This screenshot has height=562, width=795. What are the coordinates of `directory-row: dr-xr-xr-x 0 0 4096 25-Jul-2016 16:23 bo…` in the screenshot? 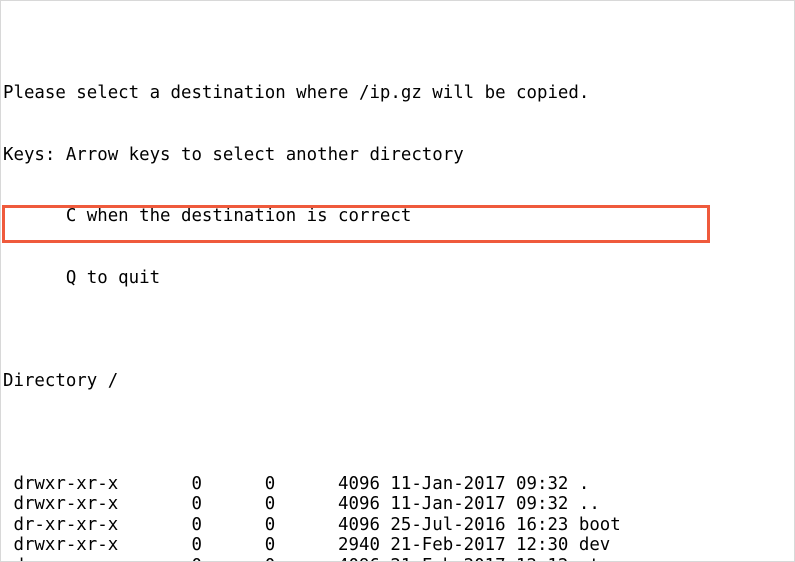 It's located at (397, 525).